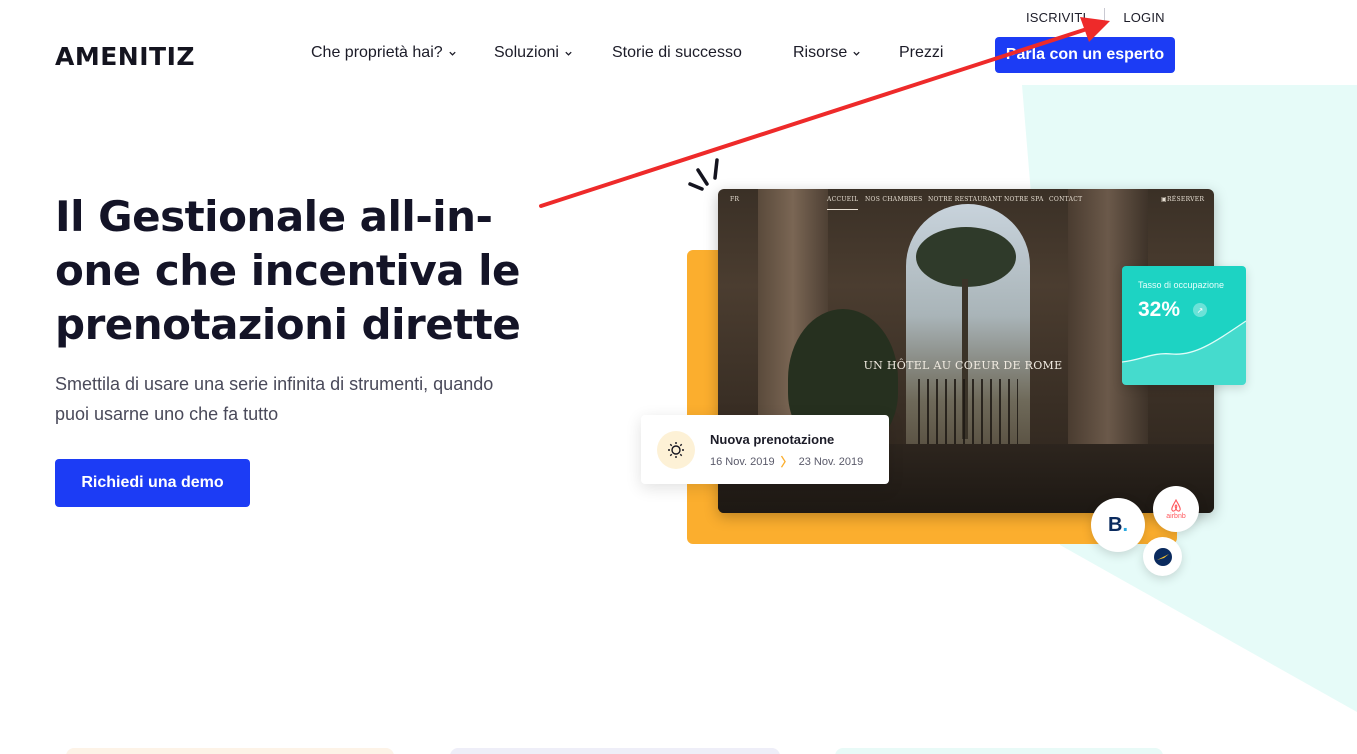 Image resolution: width=1357 pixels, height=754 pixels. Describe the element at coordinates (824, 112) in the screenshot. I see `annotation-arrow` at that location.